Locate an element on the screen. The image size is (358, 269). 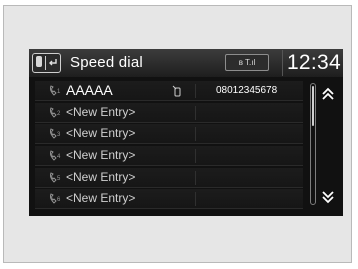
header-divider is located at coordinates (282, 63).